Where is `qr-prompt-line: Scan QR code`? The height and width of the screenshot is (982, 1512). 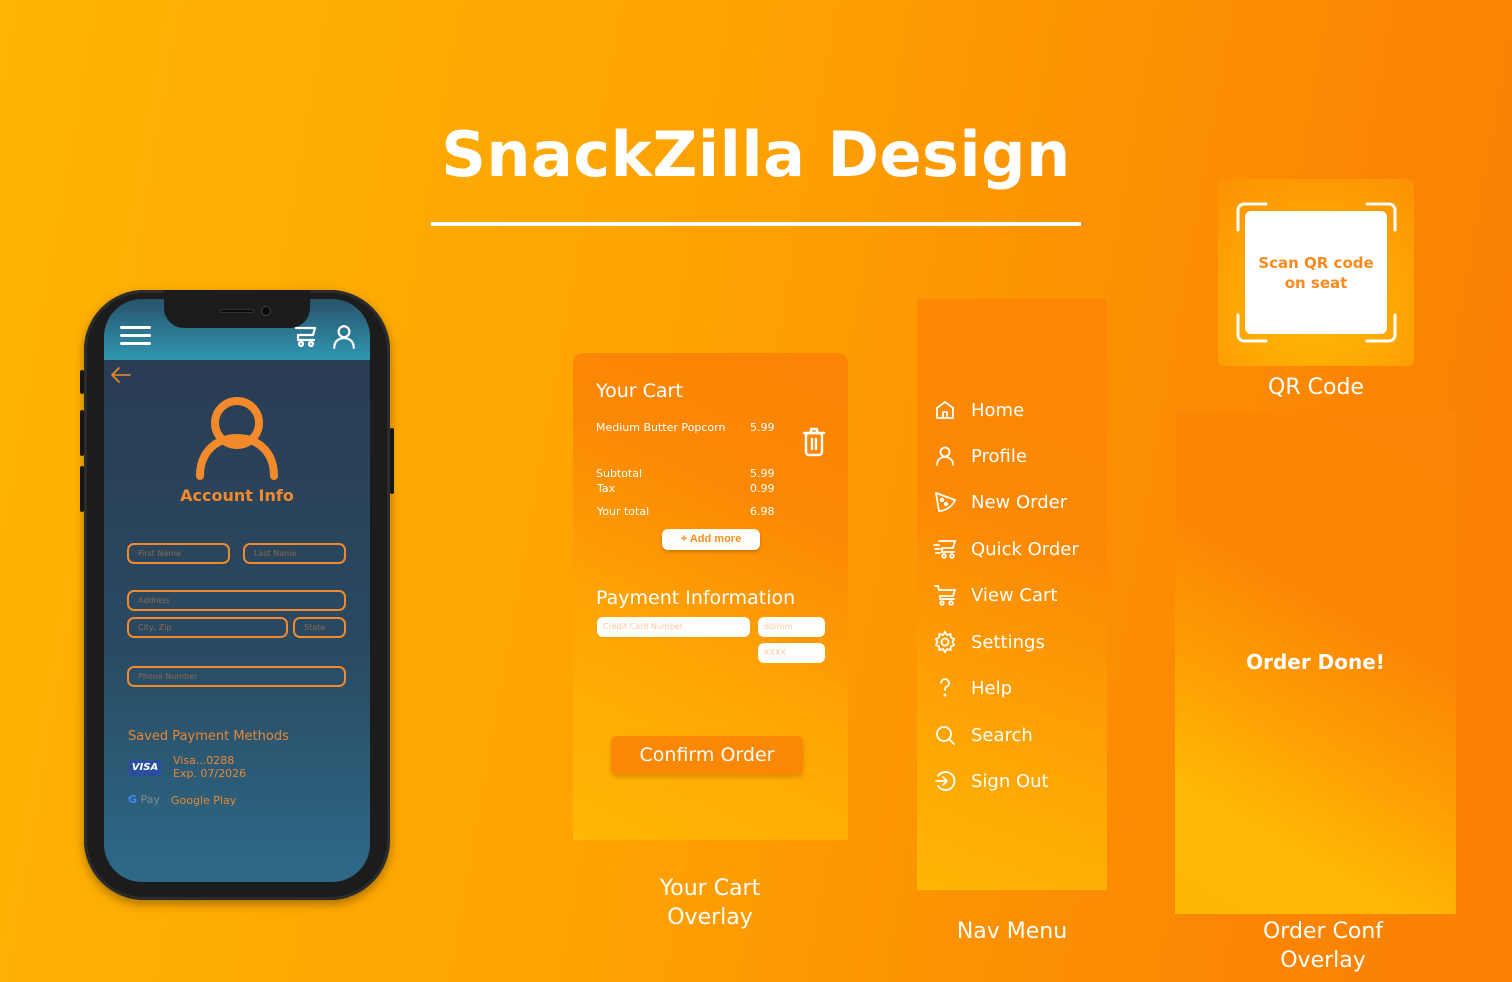 qr-prompt-line: Scan QR code is located at coordinates (1316, 262).